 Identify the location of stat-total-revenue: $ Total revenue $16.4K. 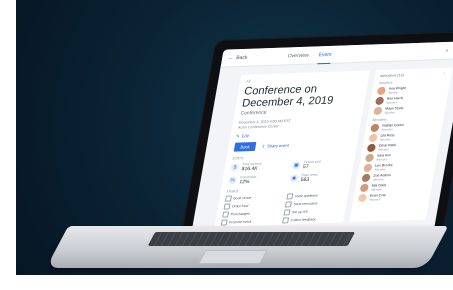
(258, 166).